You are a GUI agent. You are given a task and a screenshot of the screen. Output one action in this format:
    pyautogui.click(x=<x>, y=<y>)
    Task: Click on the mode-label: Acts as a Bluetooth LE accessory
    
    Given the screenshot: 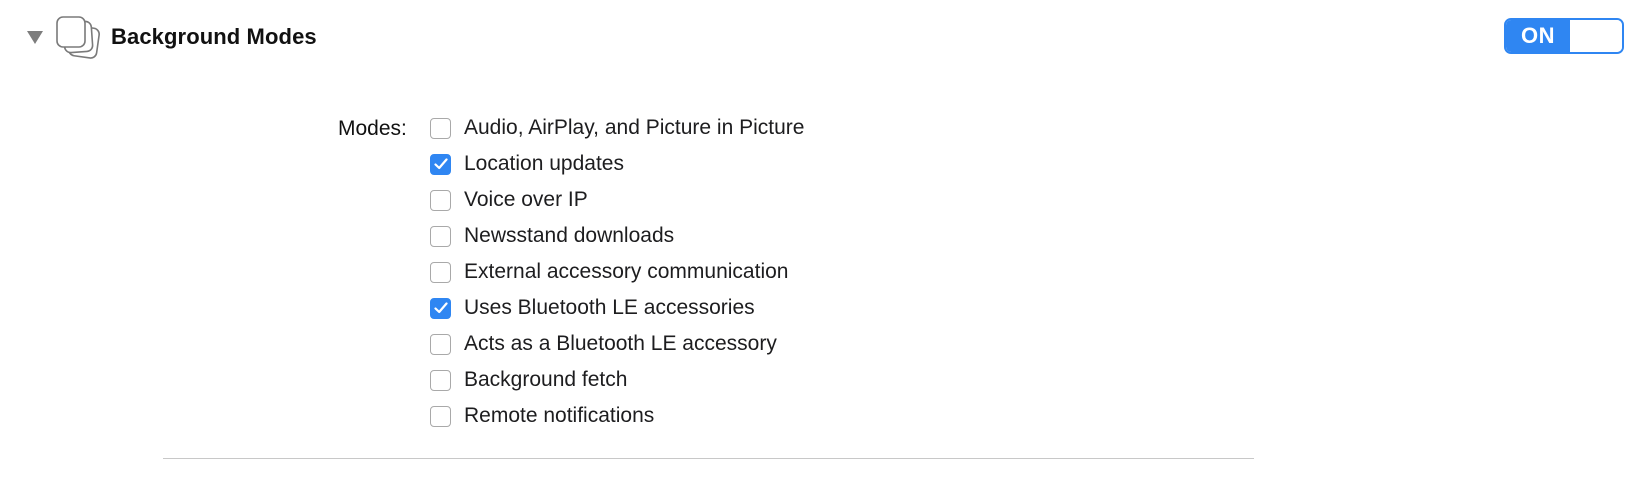 What is the action you would take?
    pyautogui.click(x=620, y=343)
    